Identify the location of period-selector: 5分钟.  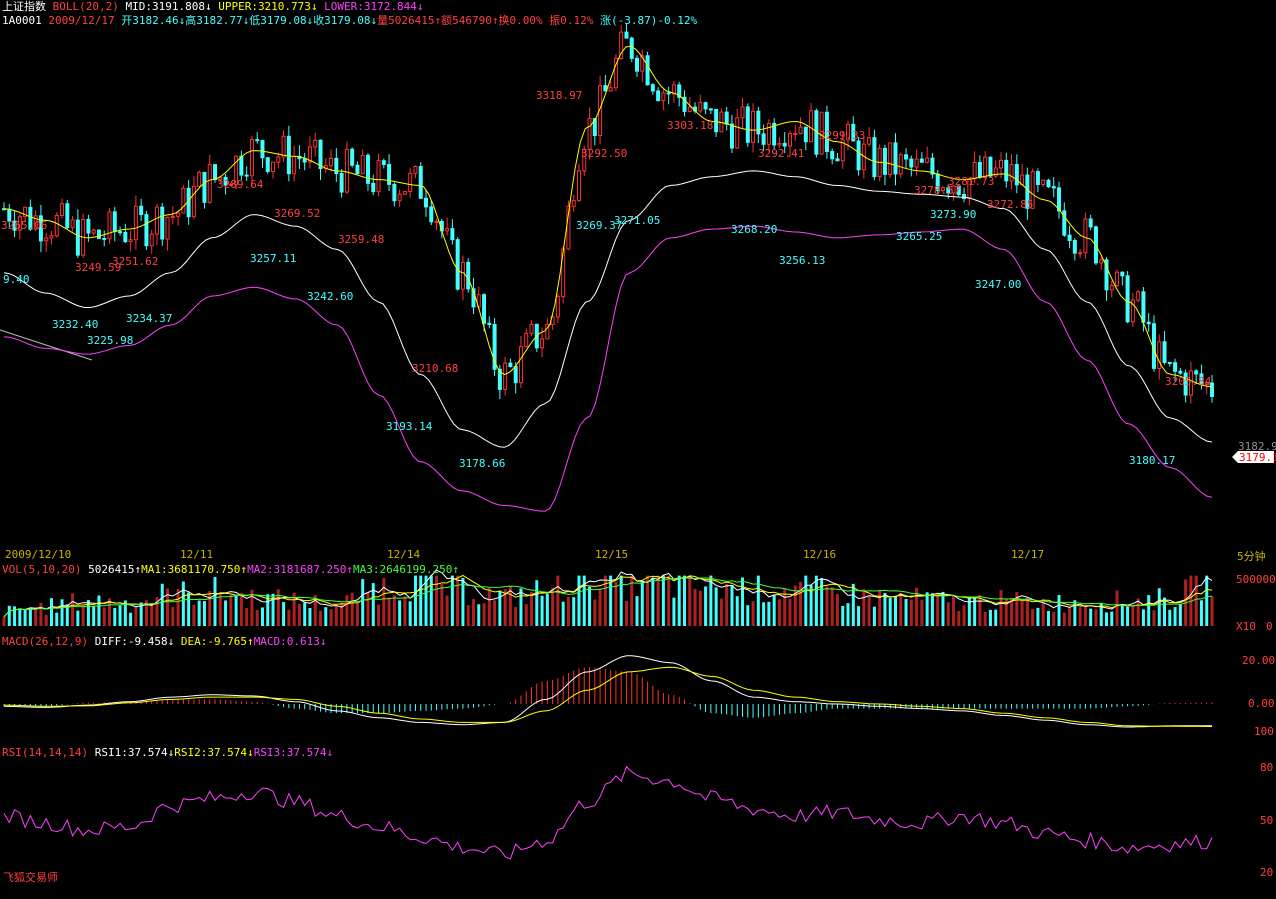
(1251, 556).